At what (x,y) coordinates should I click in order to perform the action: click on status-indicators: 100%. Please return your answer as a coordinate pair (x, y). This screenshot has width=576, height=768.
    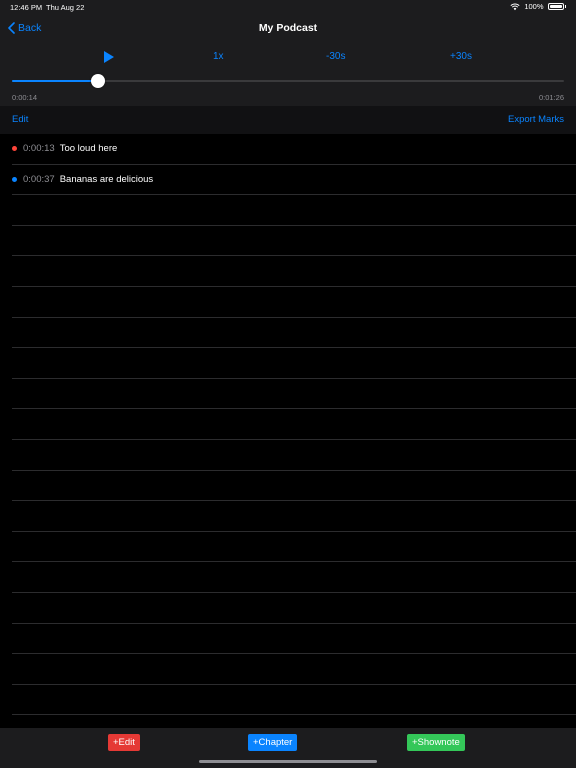
    Looking at the image, I should click on (538, 6).